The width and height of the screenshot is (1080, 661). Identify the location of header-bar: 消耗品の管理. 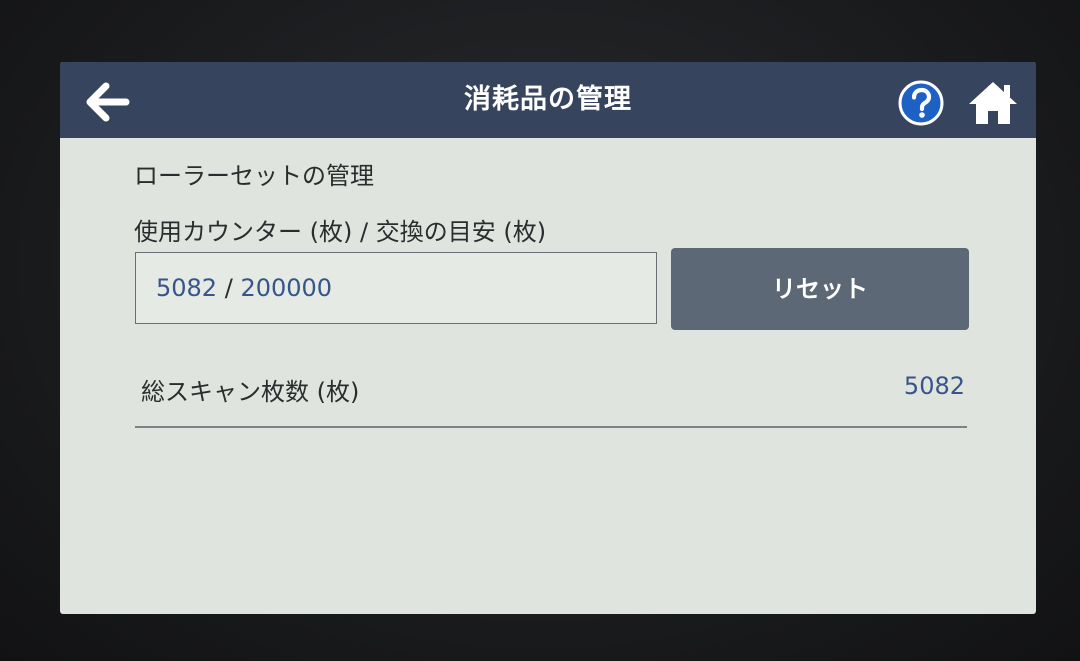
(548, 100).